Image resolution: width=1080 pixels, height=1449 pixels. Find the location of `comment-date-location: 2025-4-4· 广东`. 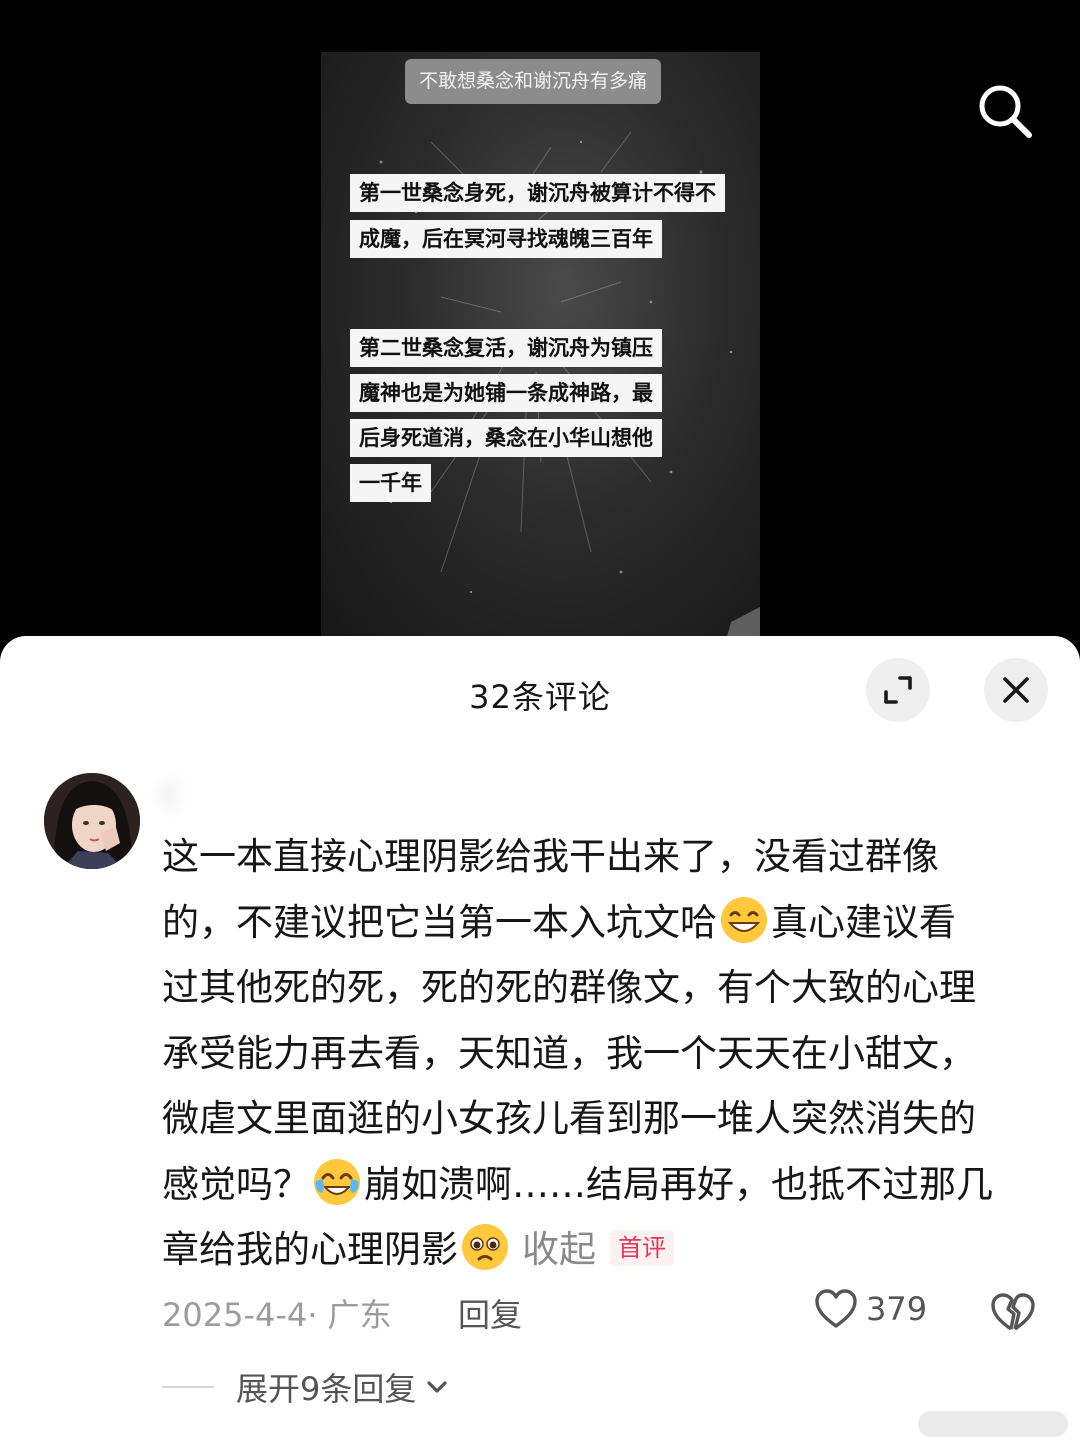

comment-date-location: 2025-4-4· 广东 is located at coordinates (277, 1315).